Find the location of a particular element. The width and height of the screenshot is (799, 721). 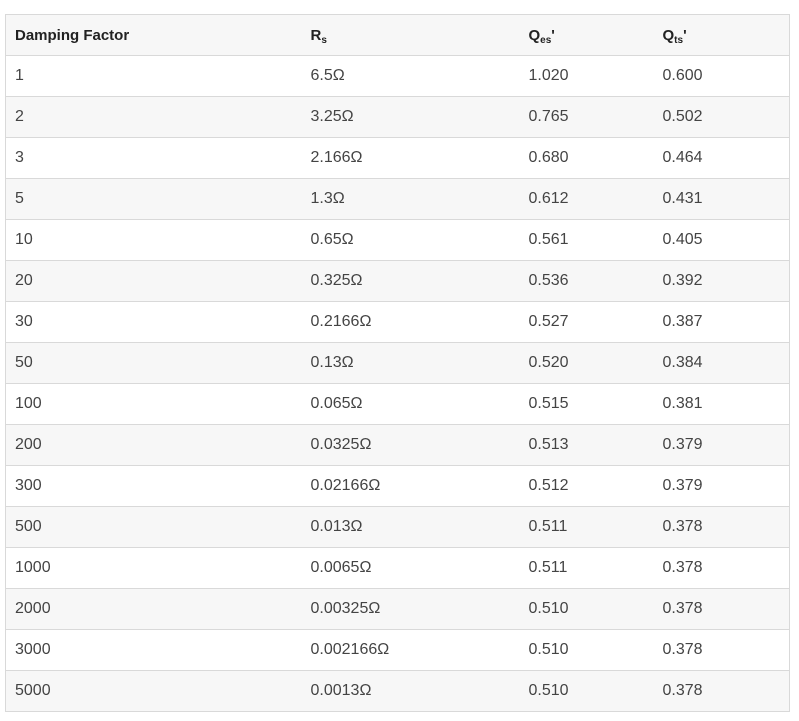

table-row: 1000 0.0065Ω 0.511 0.378 is located at coordinates (397, 568).